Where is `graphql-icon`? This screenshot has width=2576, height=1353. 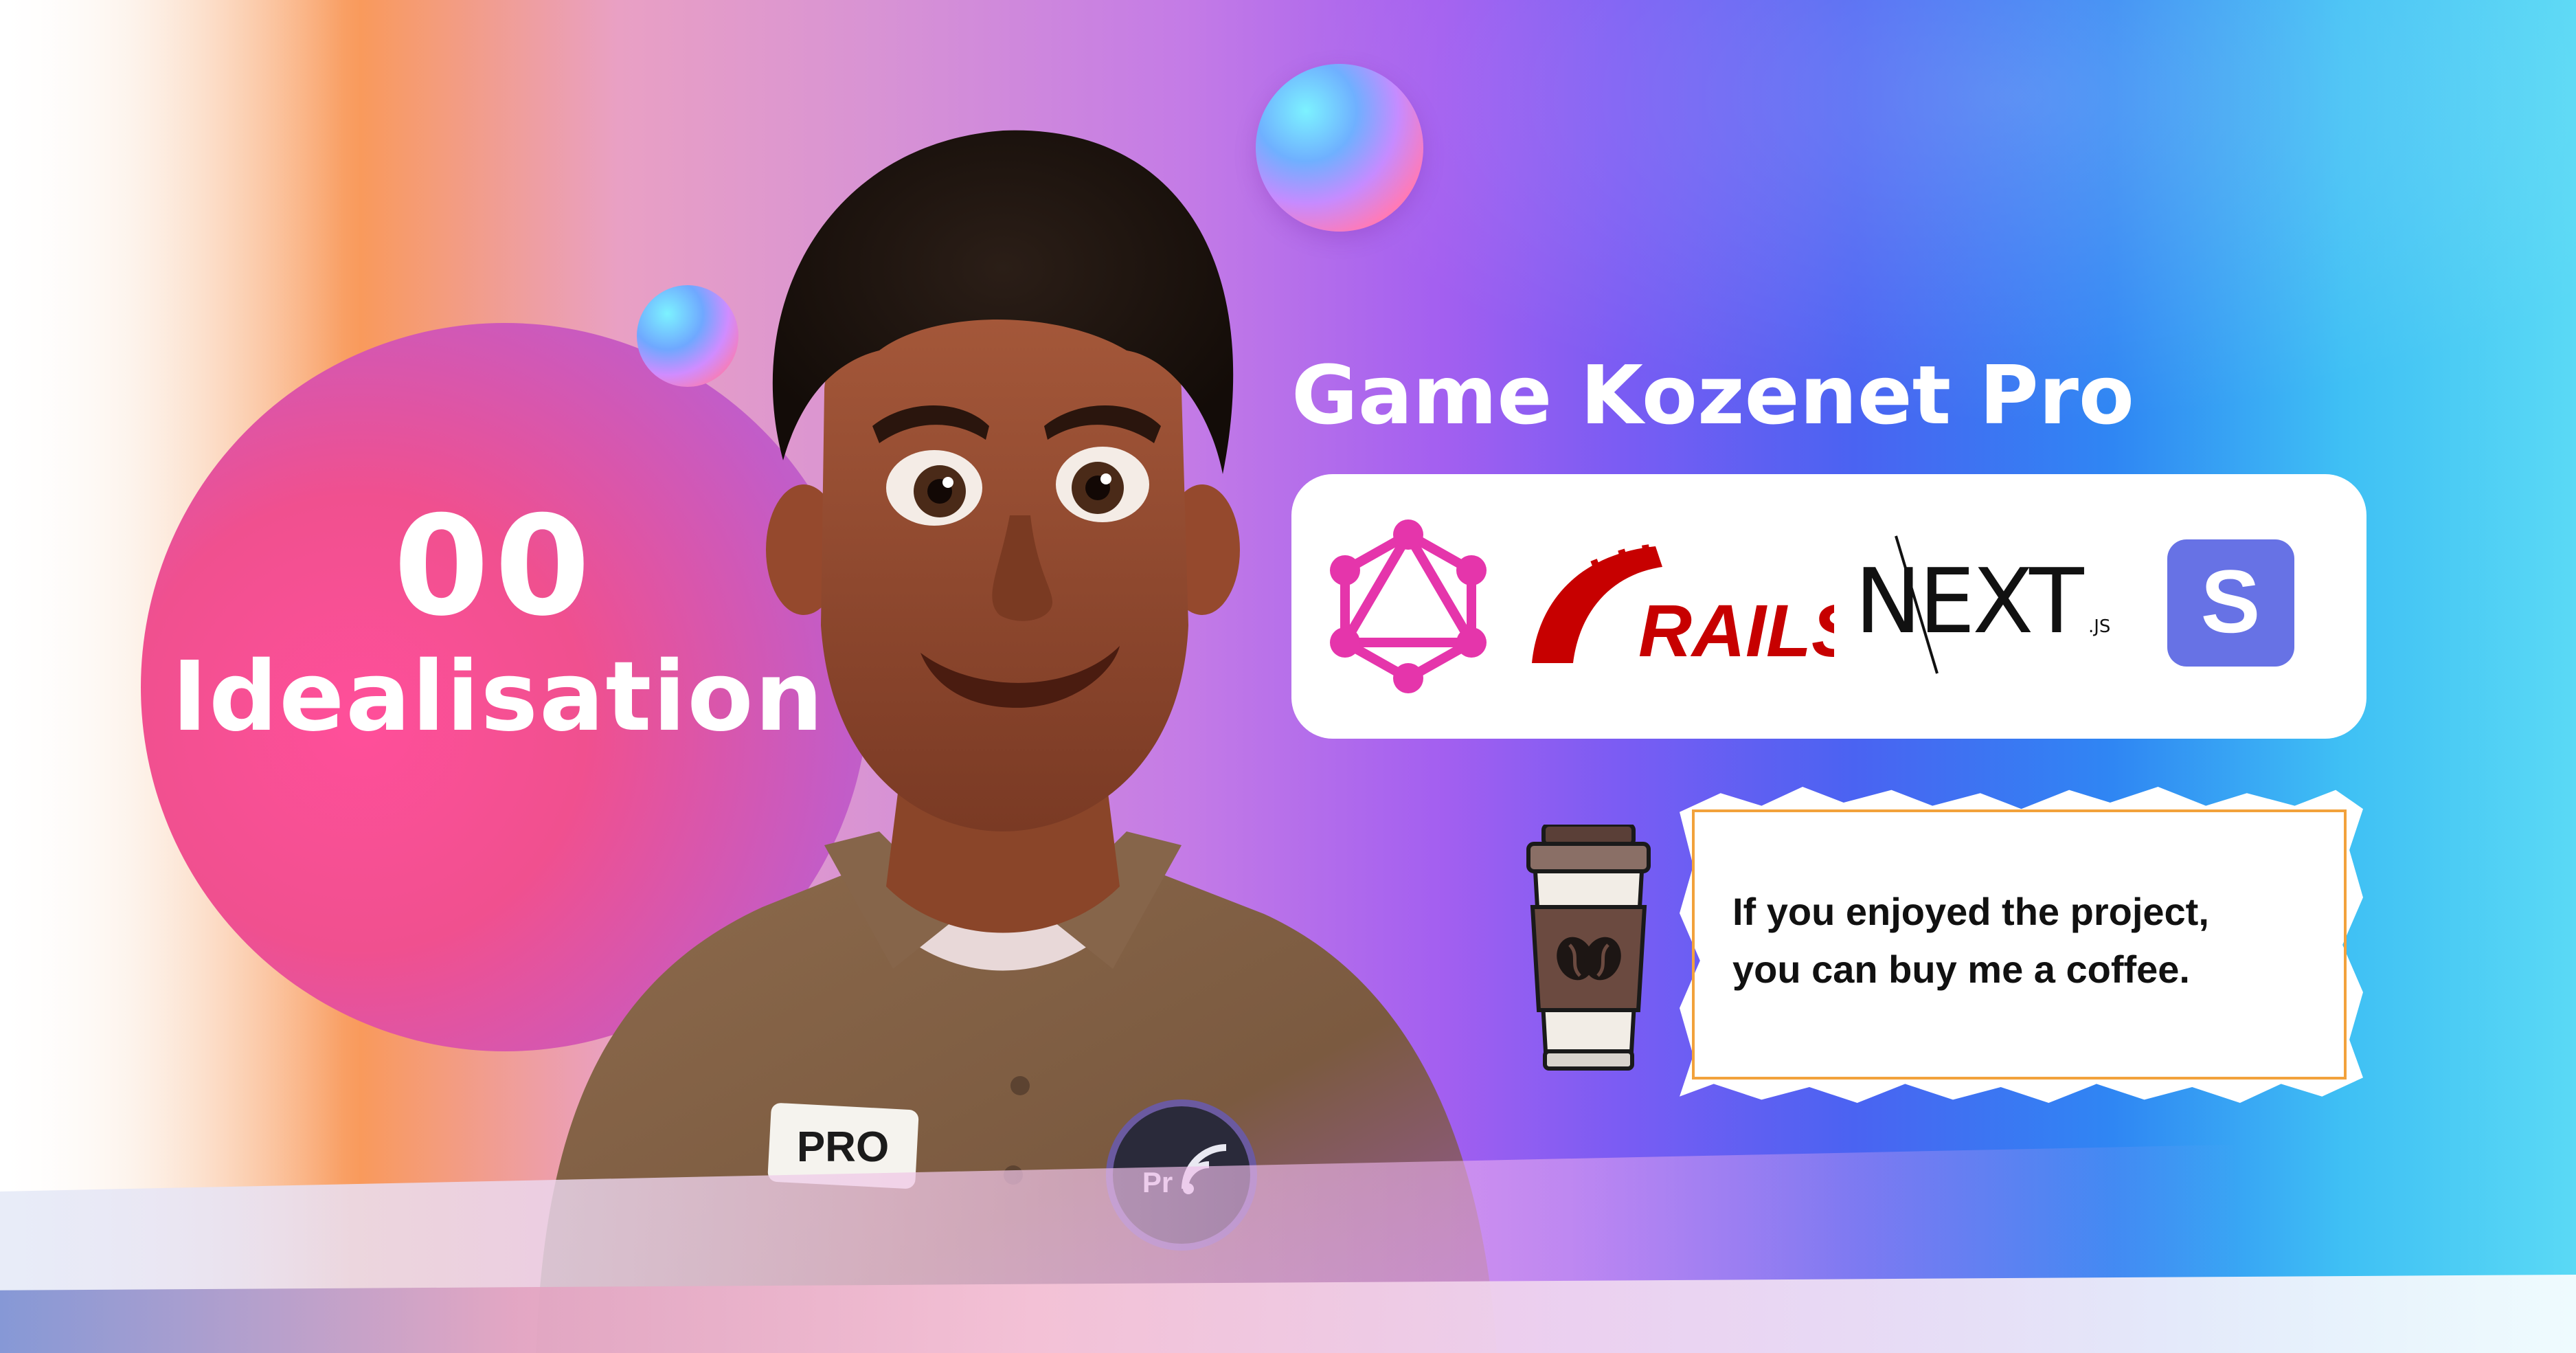
graphql-icon is located at coordinates (1408, 606).